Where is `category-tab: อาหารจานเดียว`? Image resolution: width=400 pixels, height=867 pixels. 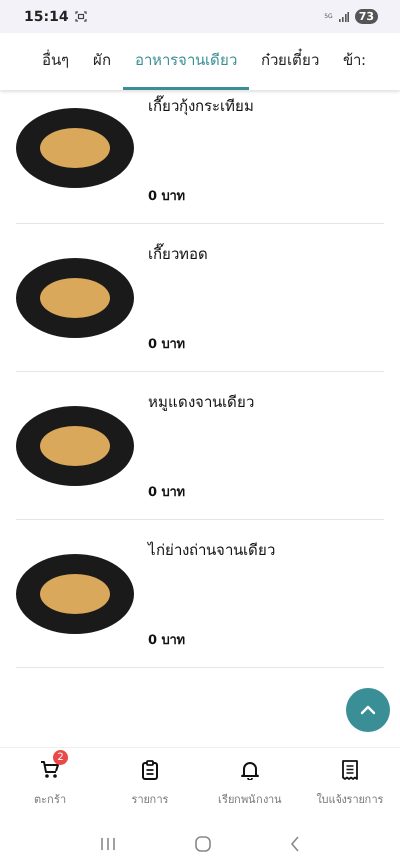 category-tab: อาหารจานเดียว is located at coordinates (186, 61).